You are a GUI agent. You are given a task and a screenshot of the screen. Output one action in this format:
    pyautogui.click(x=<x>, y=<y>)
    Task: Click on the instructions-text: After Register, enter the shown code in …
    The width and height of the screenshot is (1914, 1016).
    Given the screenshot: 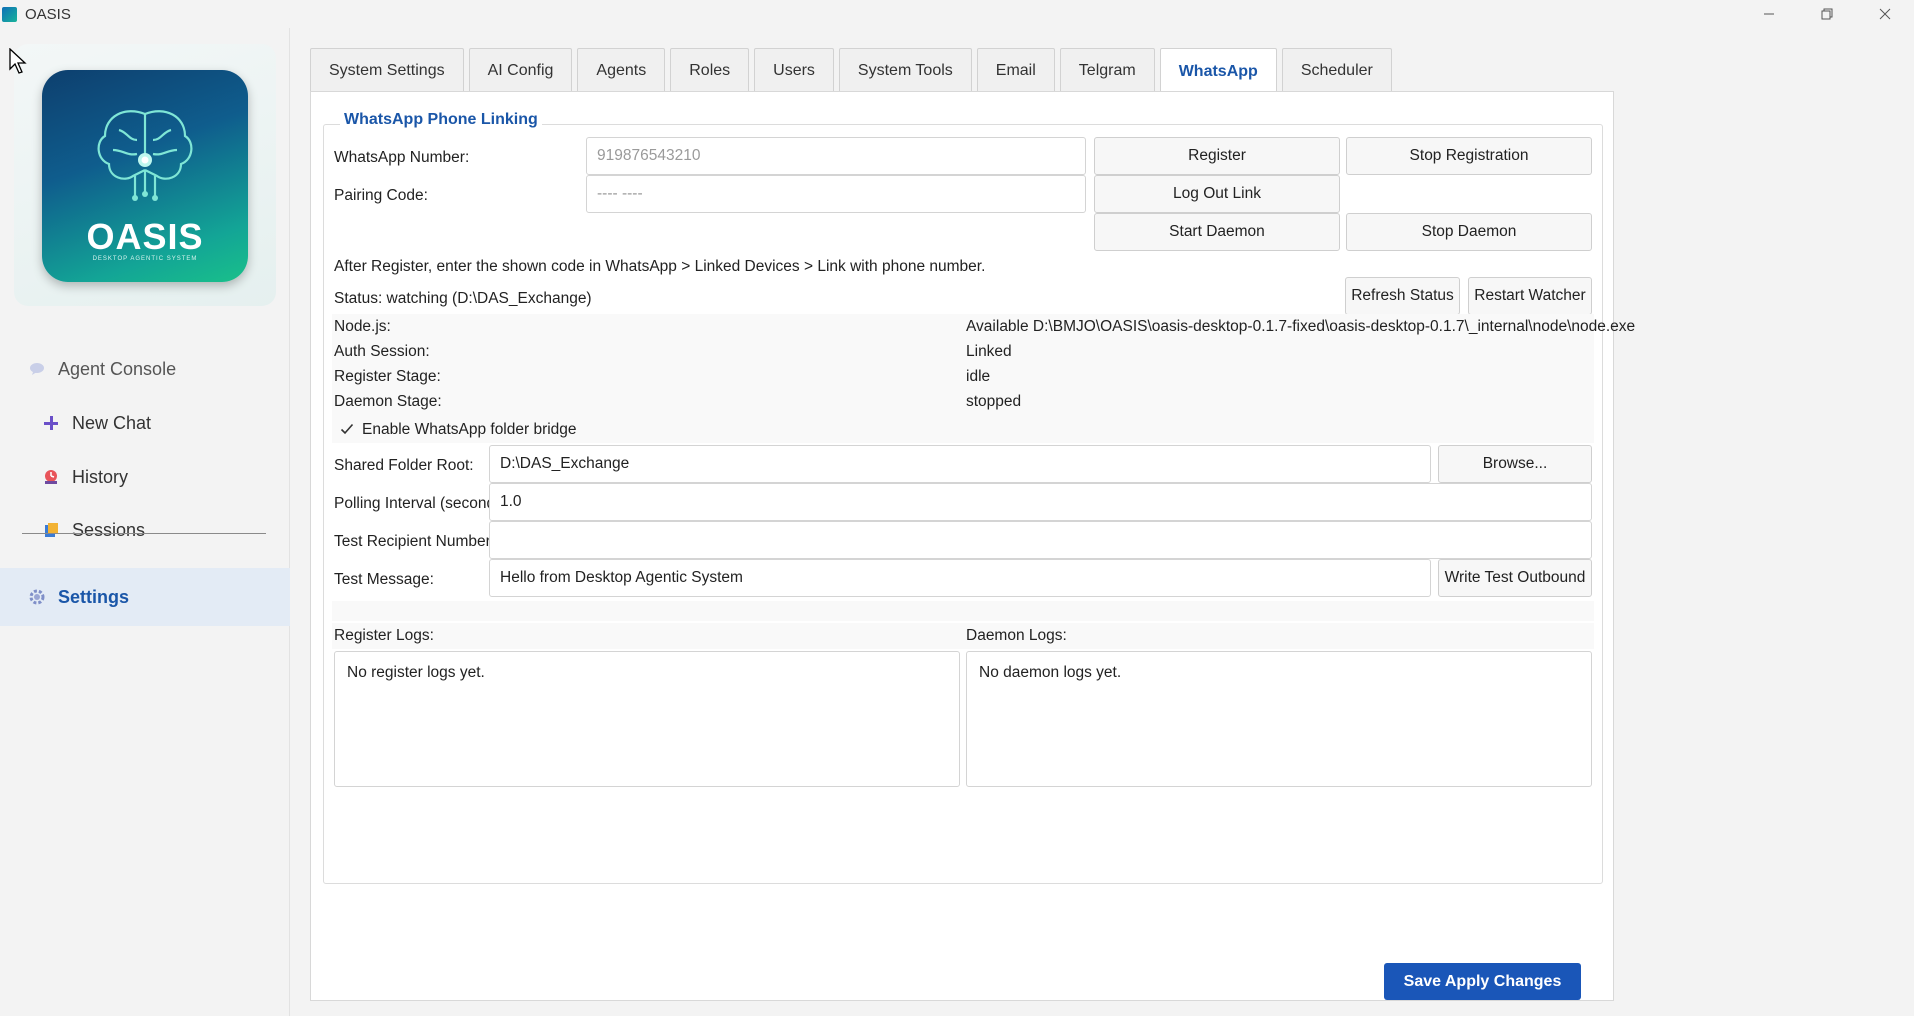 What is the action you would take?
    pyautogui.click(x=660, y=266)
    